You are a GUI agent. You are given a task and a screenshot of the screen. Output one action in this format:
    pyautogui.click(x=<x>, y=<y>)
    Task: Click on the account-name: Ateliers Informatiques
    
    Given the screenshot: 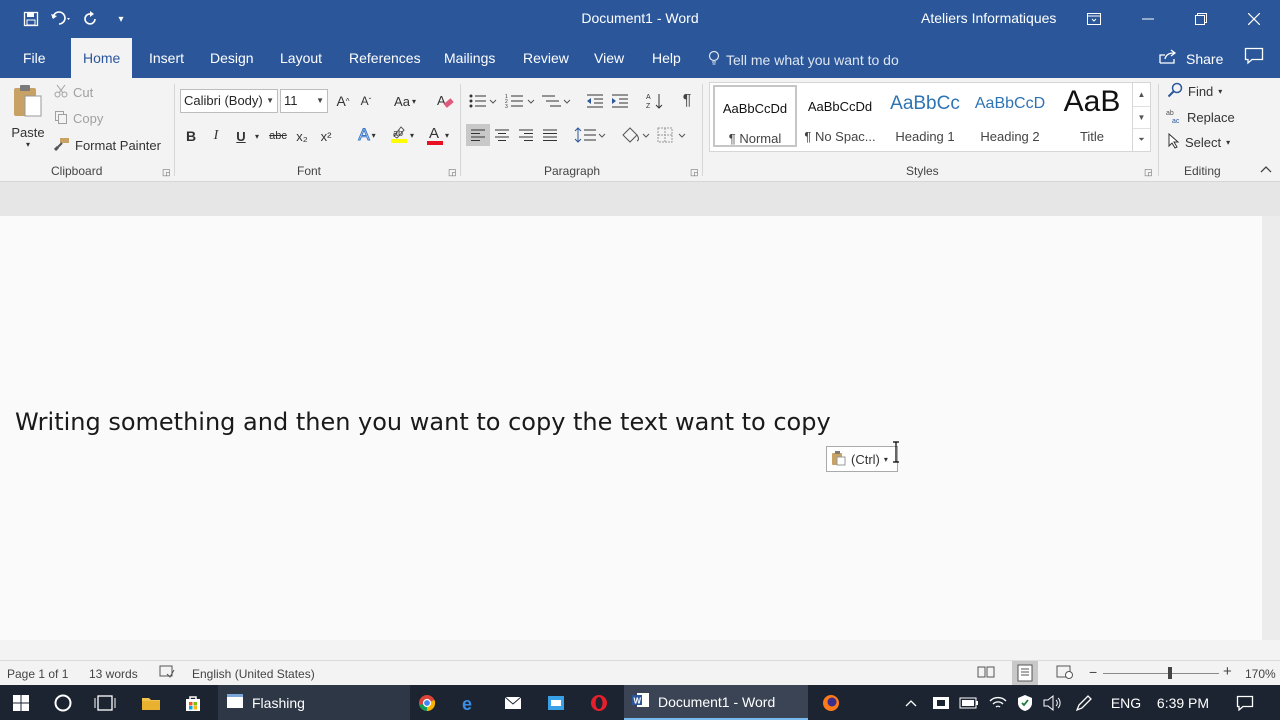 What is the action you would take?
    pyautogui.click(x=988, y=18)
    